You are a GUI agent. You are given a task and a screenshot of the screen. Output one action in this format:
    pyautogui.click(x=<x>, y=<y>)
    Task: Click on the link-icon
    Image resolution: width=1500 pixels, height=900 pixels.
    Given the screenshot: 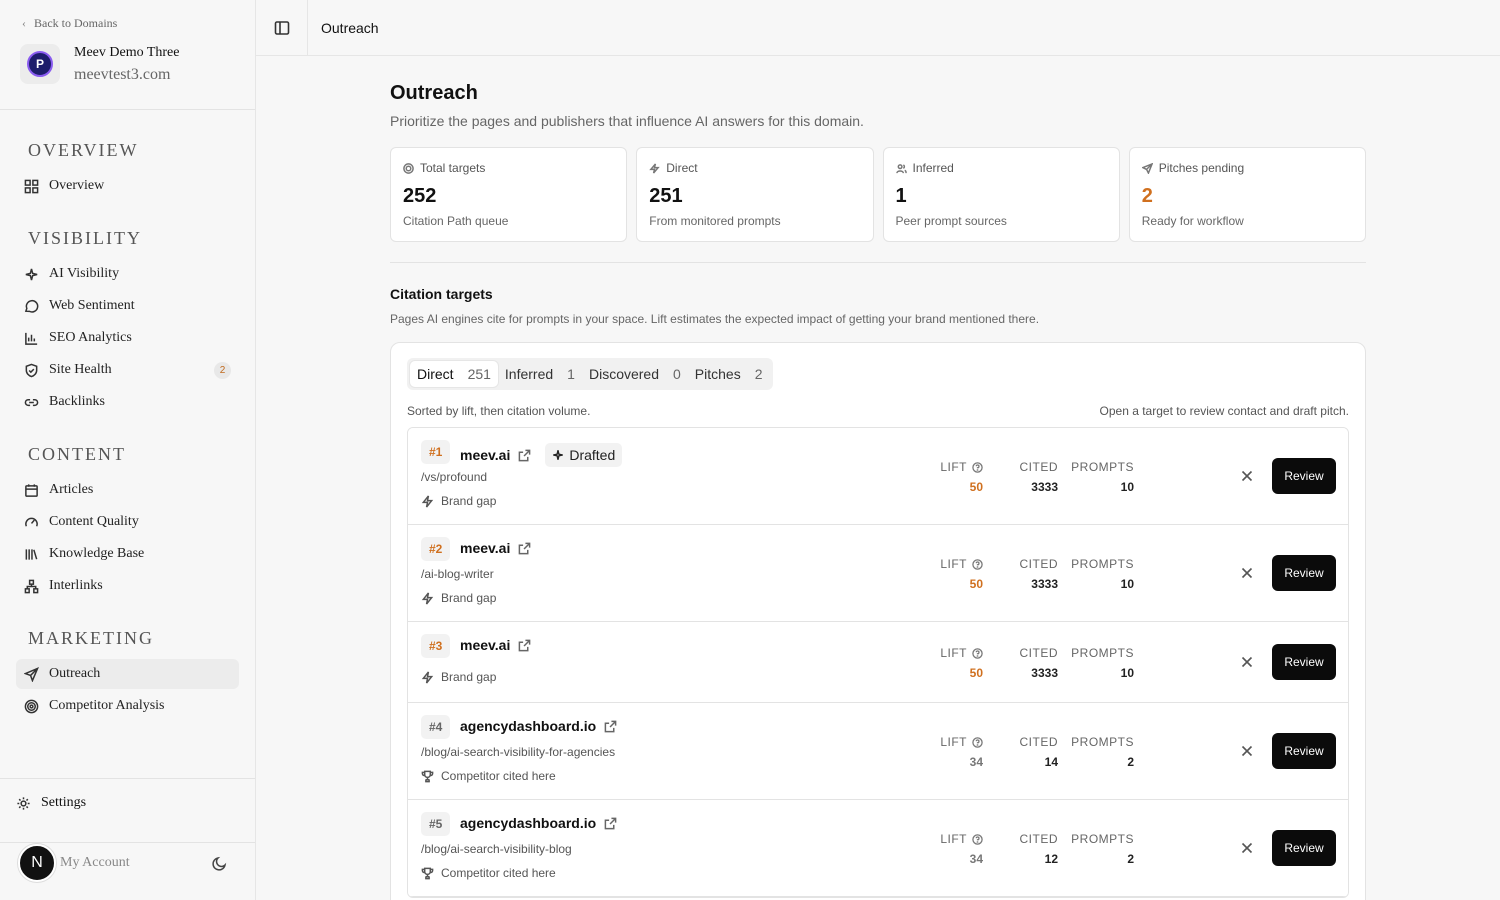 What is the action you would take?
    pyautogui.click(x=31, y=402)
    